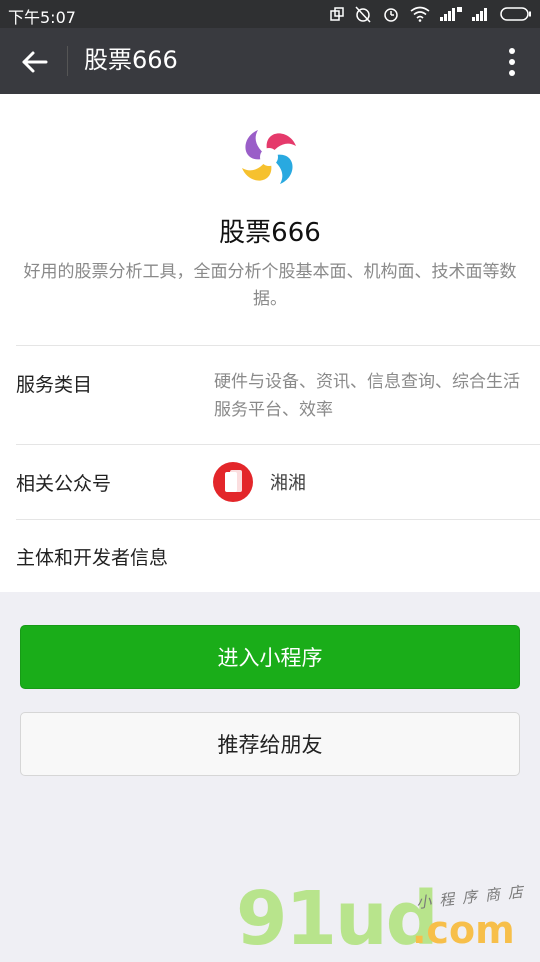  What do you see at coordinates (270, 233) in the screenshot?
I see `app-name: 股票666` at bounding box center [270, 233].